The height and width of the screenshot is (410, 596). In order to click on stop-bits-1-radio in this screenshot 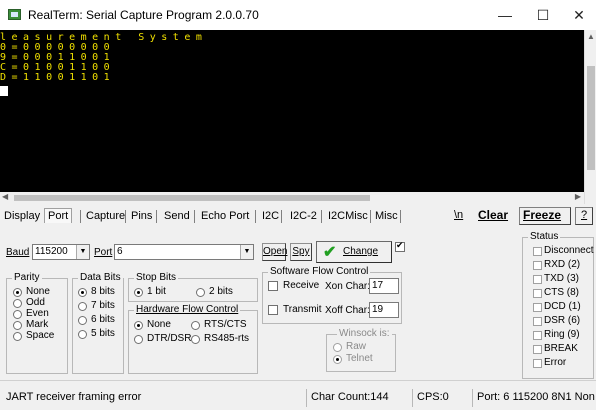, I will do `click(138, 292)`.